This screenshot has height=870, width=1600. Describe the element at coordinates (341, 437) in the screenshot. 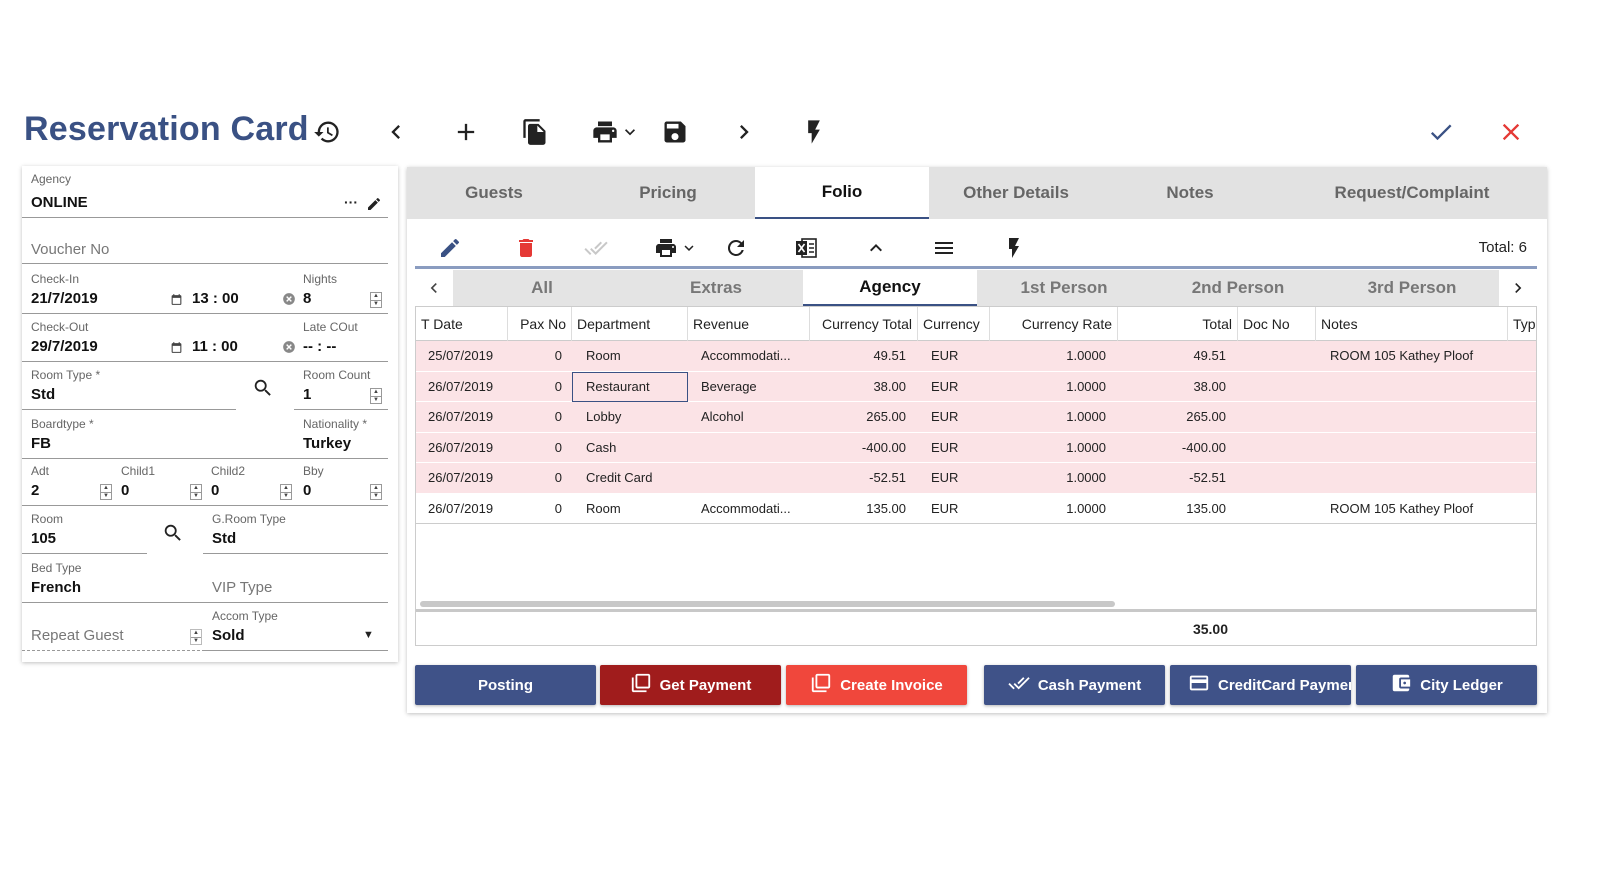

I see `nationality-field: Nationality * Turkey` at that location.